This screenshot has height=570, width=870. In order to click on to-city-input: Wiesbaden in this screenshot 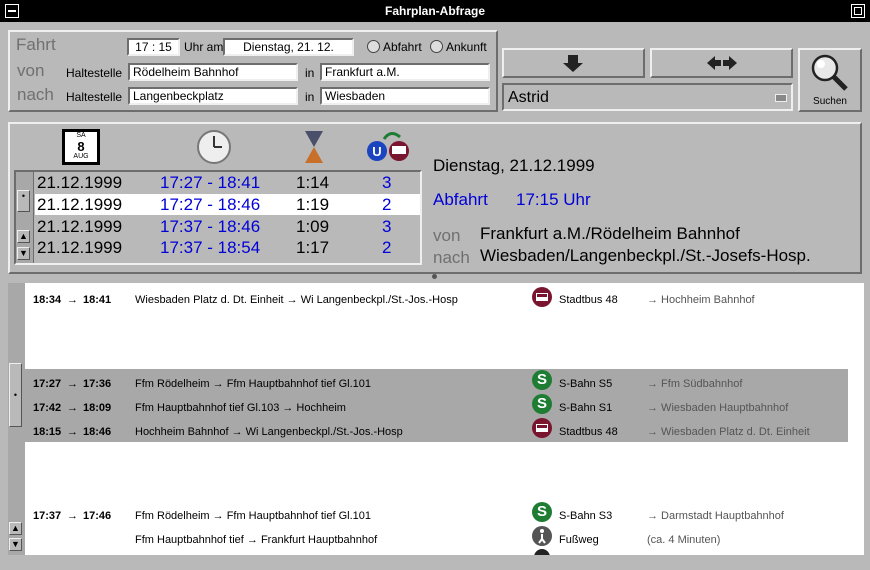, I will do `click(405, 96)`.